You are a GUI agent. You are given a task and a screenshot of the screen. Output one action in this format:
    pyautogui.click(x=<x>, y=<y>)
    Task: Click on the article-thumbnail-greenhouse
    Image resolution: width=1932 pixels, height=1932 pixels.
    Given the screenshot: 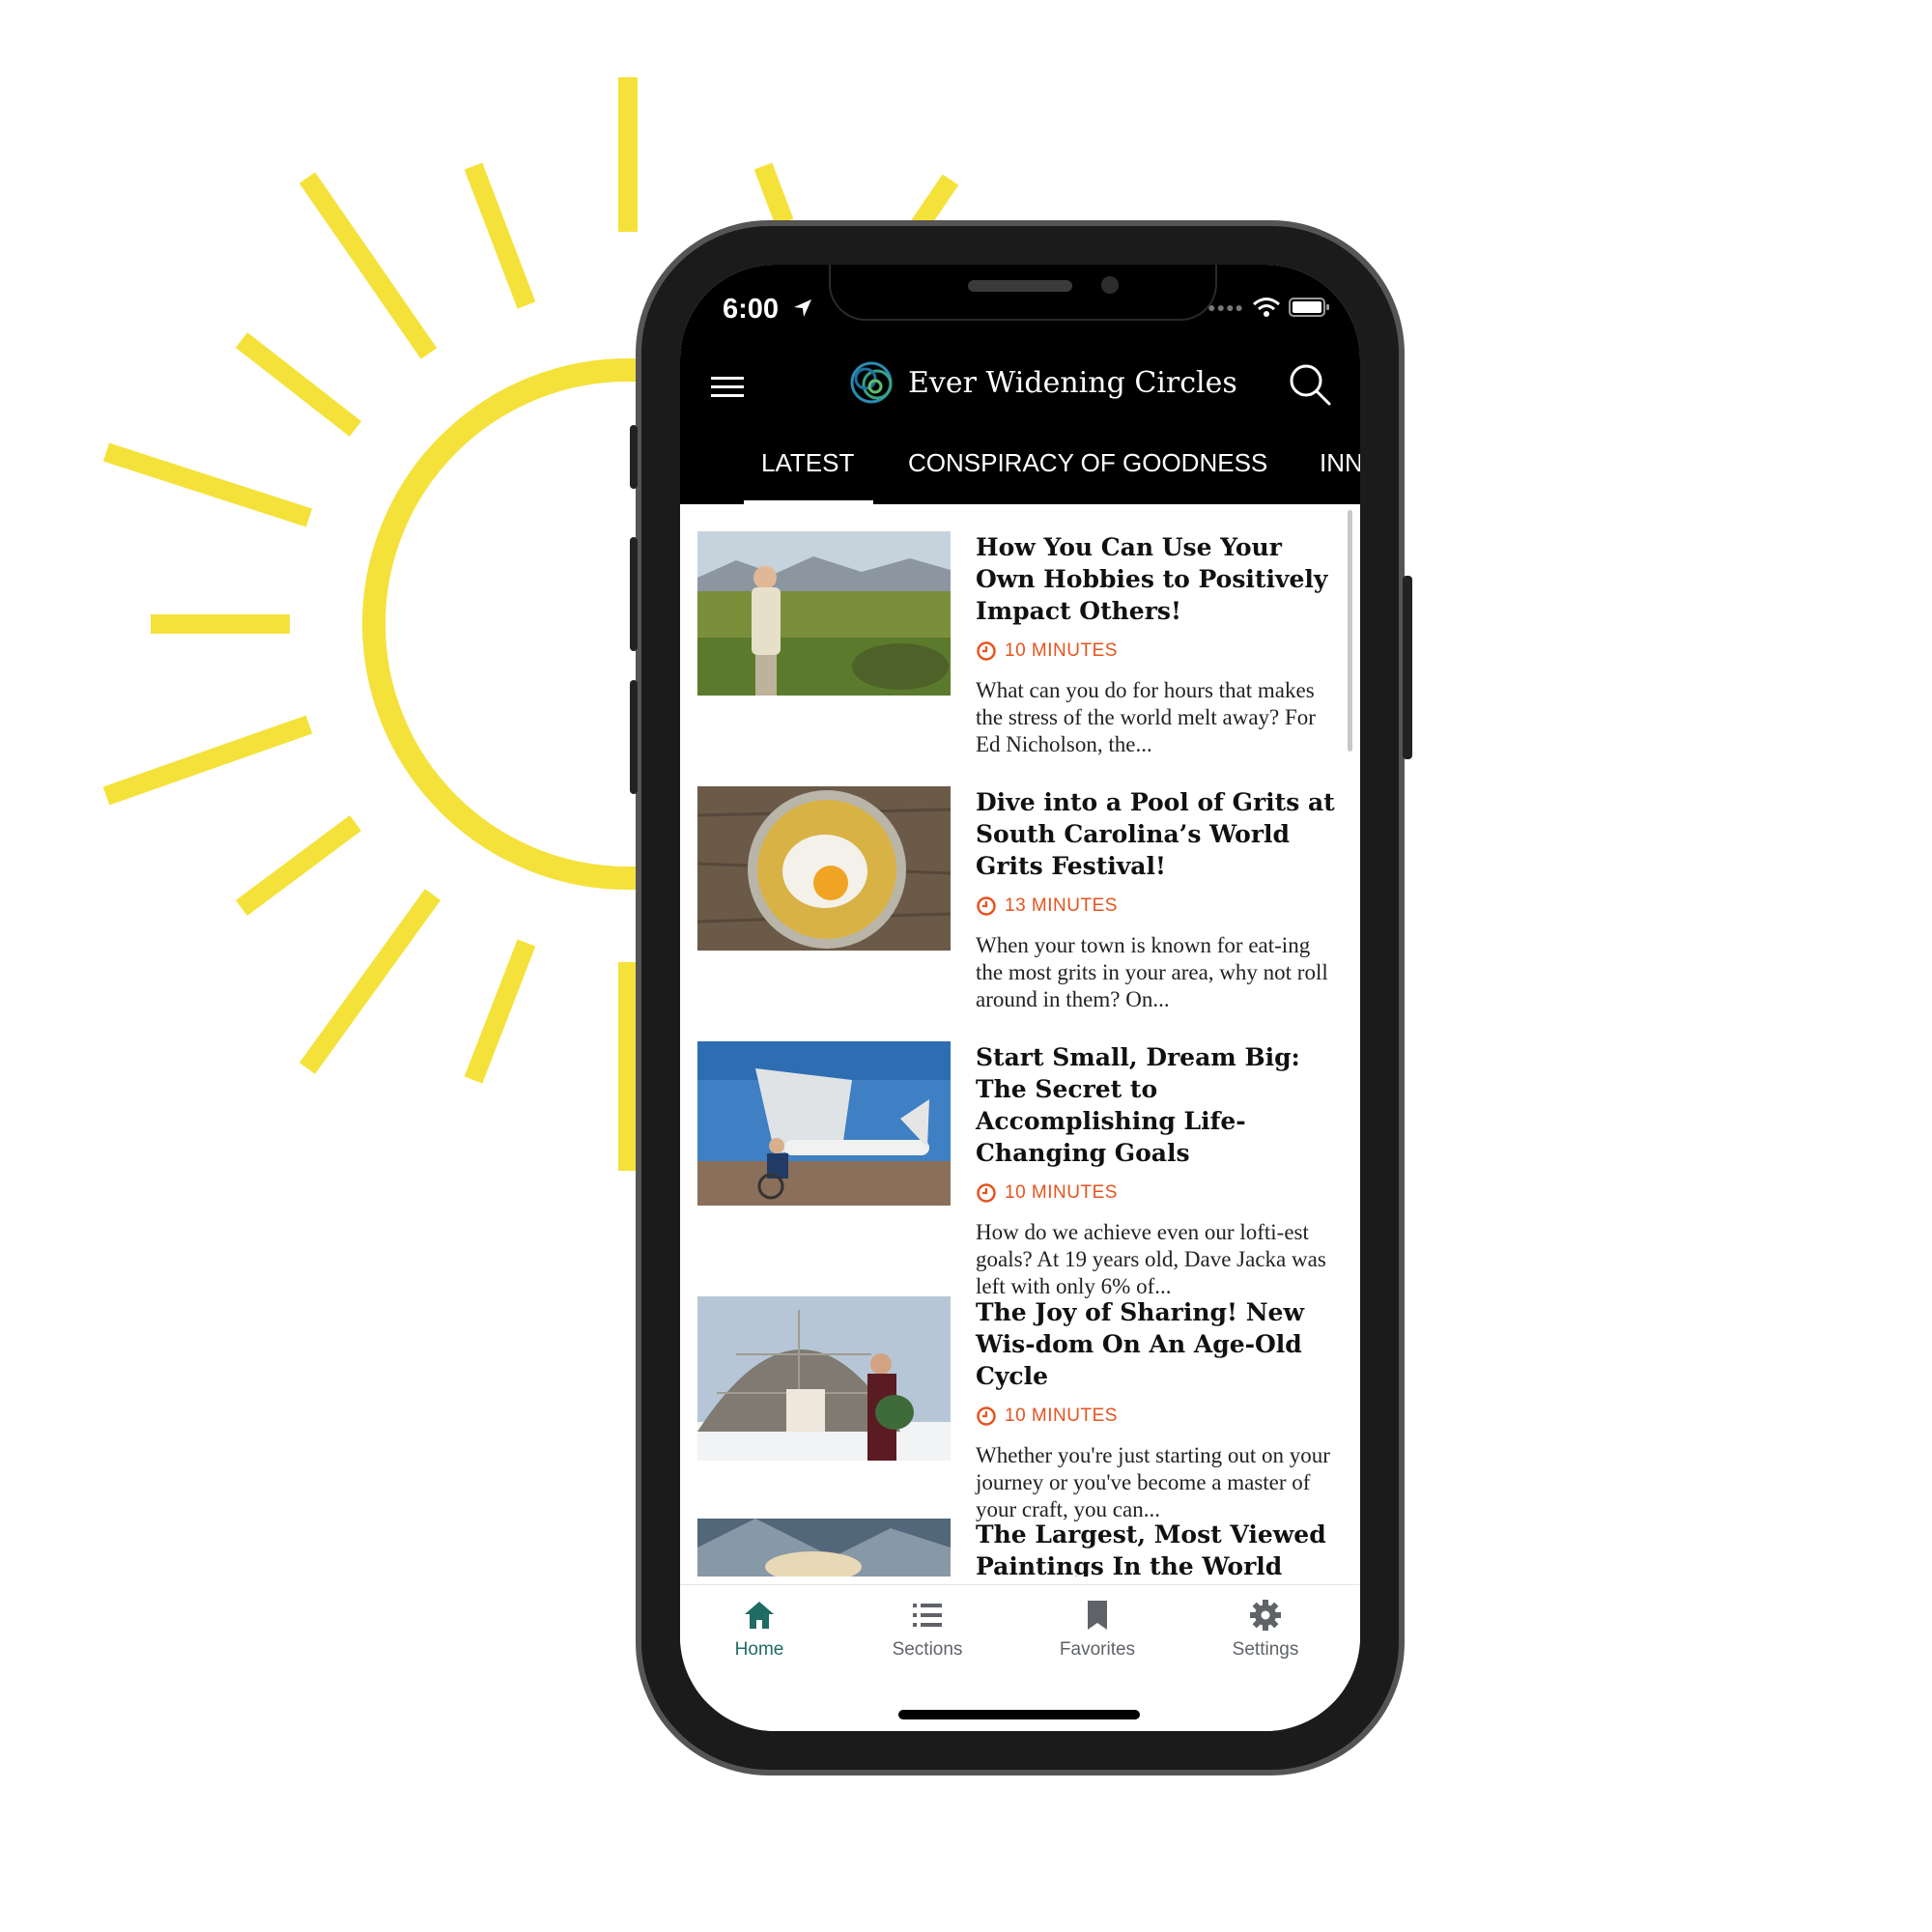 What is the action you would take?
    pyautogui.click(x=824, y=1378)
    